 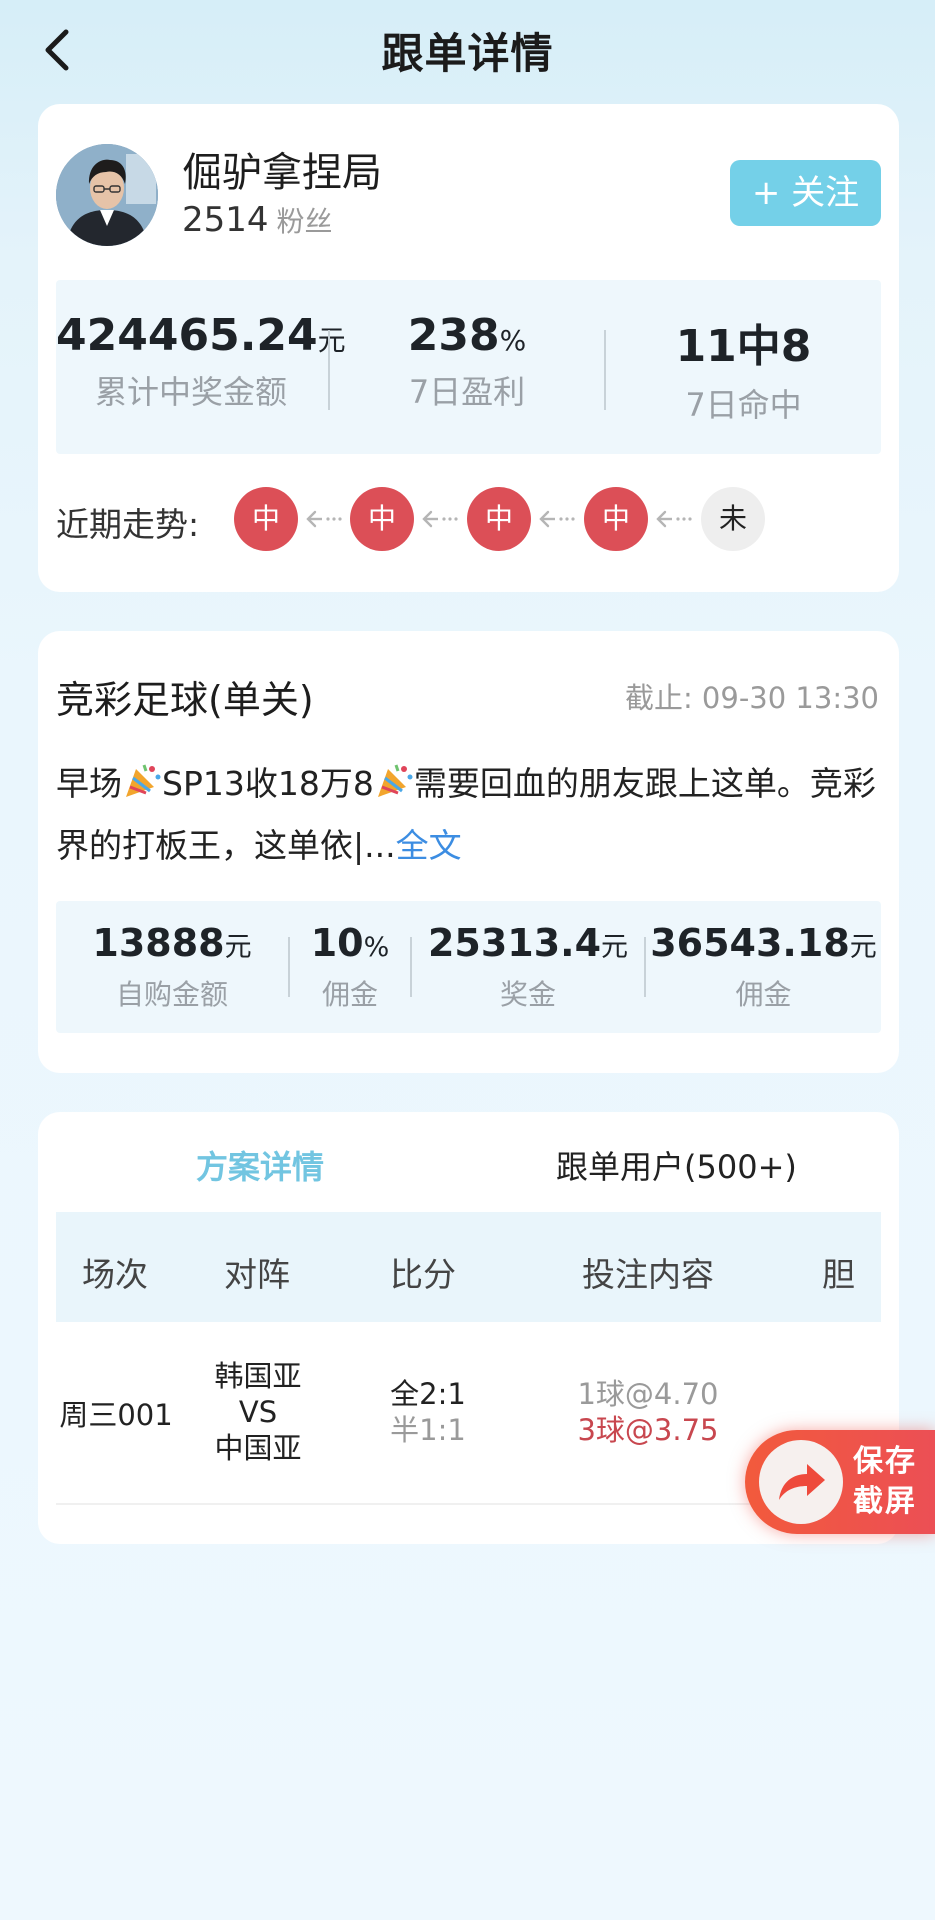 What do you see at coordinates (468, 1267) in the screenshot?
I see `table-header: 场次 对阵 比分 投注内容 胆` at bounding box center [468, 1267].